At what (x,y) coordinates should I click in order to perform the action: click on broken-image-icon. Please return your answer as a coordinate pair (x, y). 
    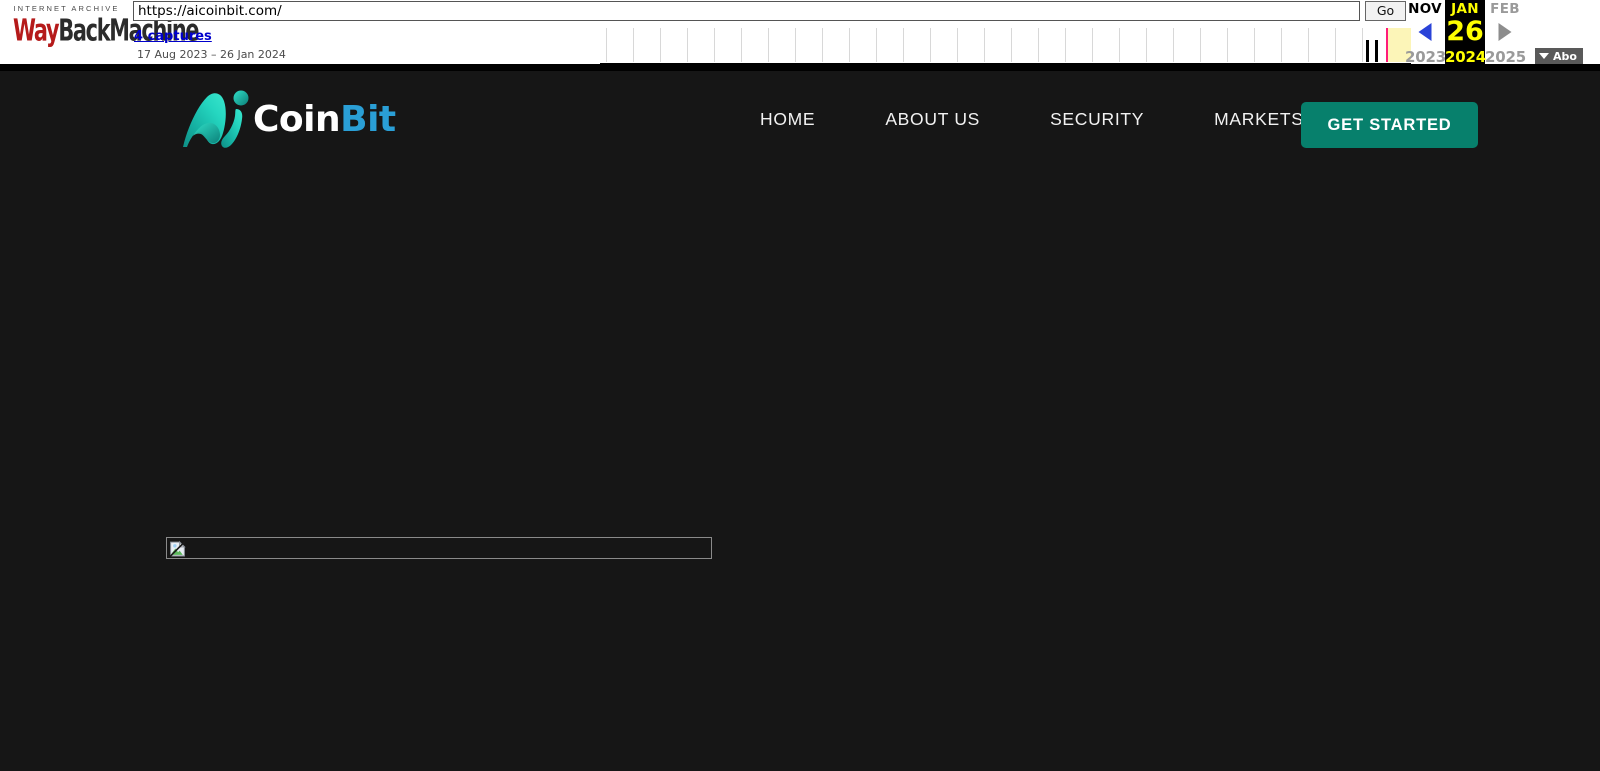
    Looking at the image, I should click on (177, 549).